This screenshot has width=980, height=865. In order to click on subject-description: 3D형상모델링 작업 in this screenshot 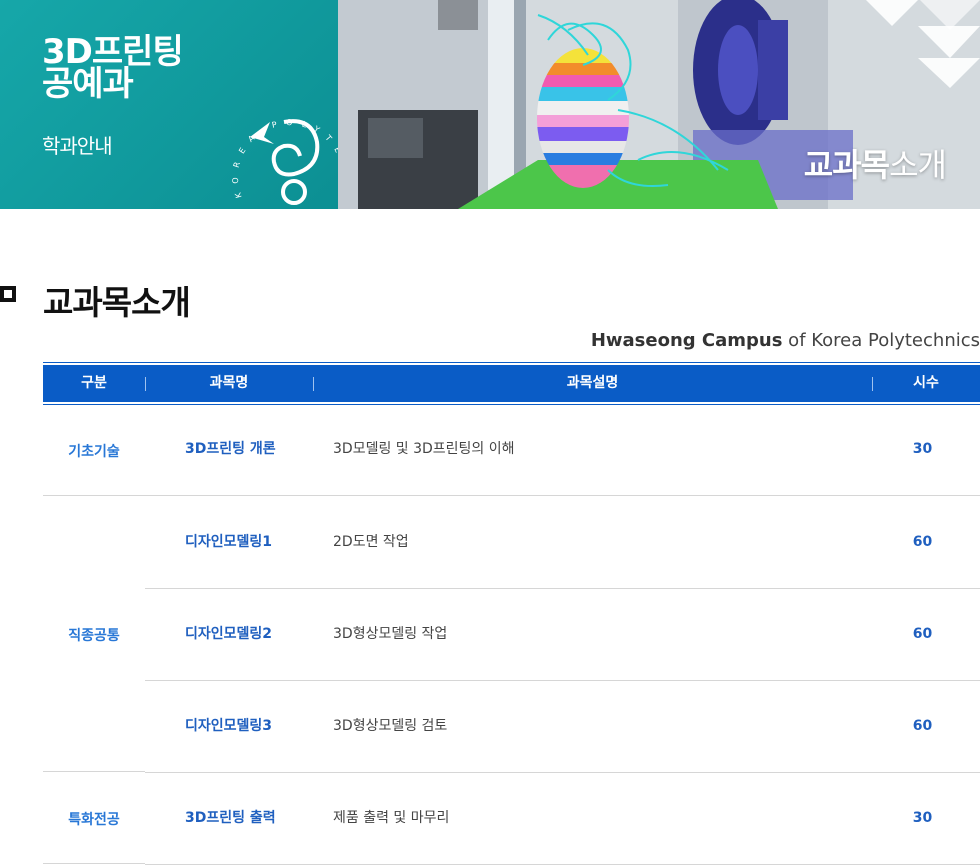, I will do `click(390, 634)`.